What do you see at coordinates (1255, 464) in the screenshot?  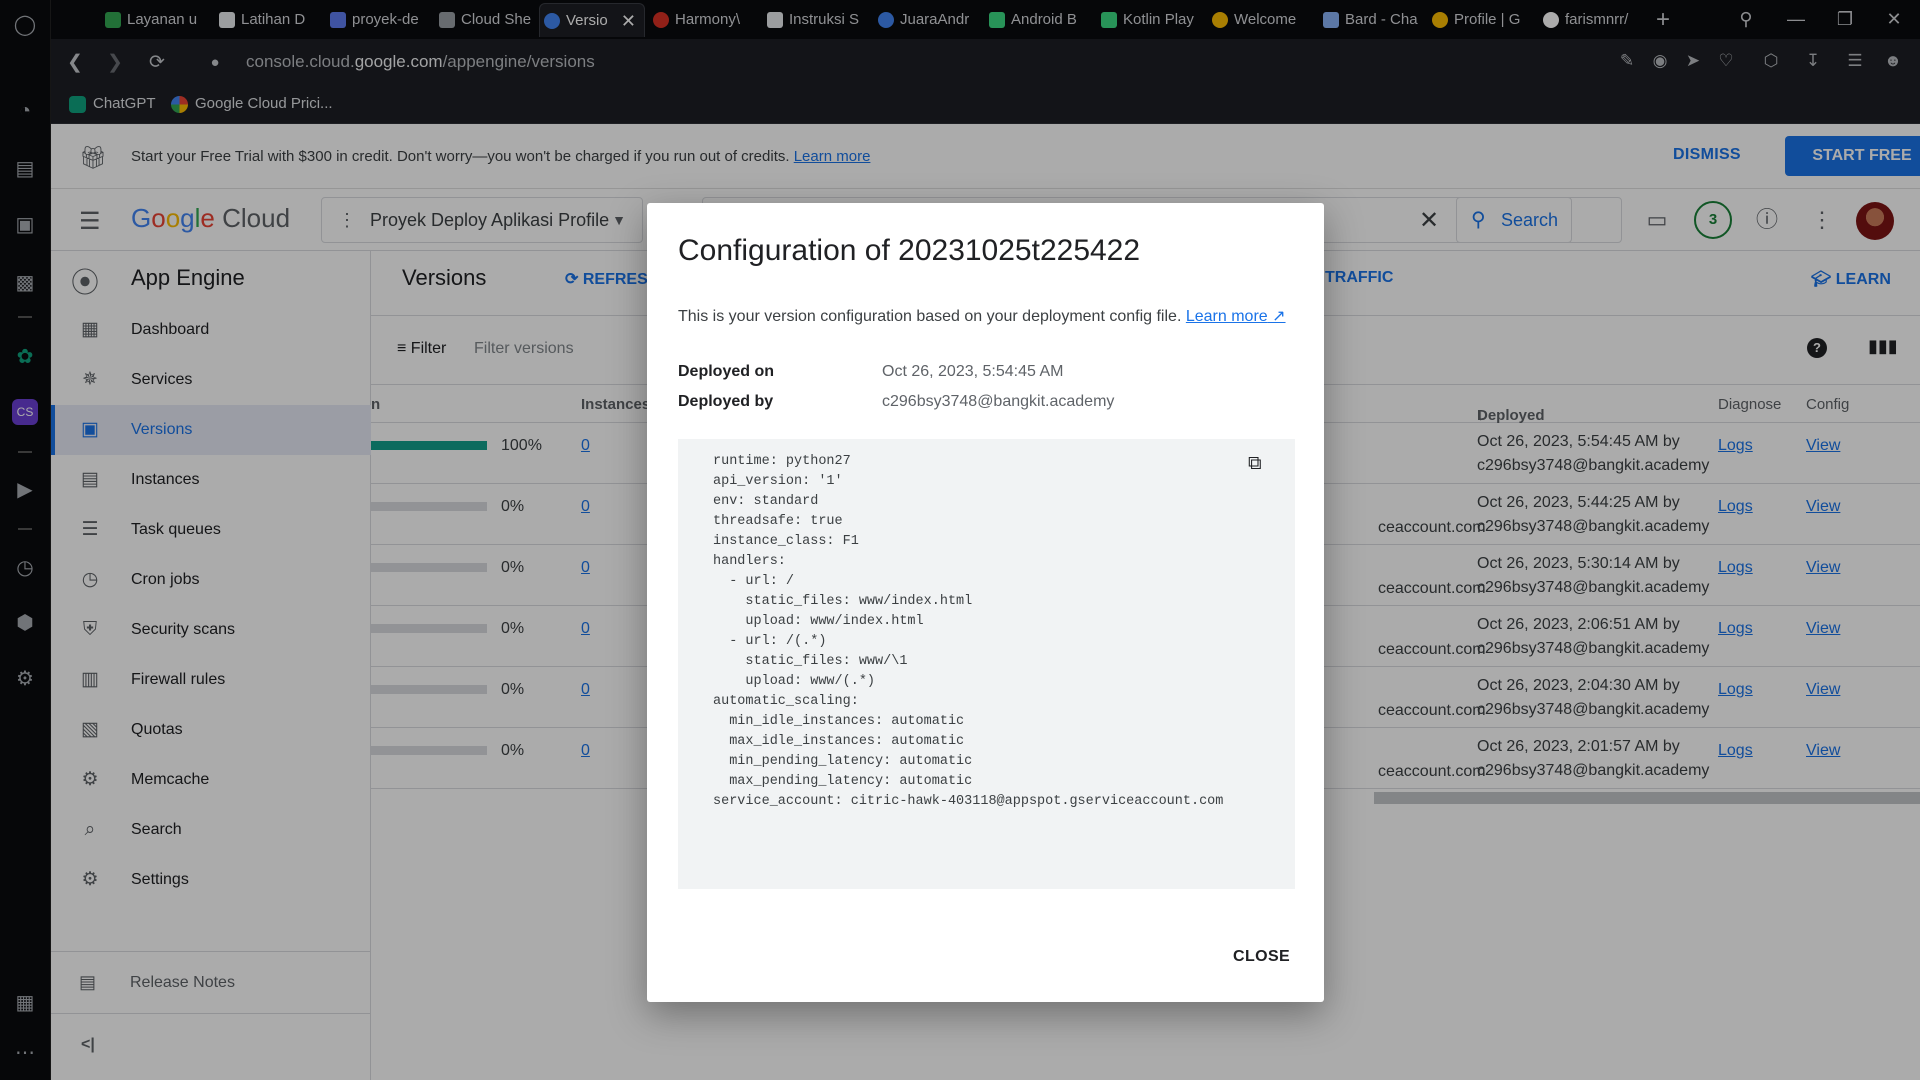 I see `copy-icon: ⧉` at bounding box center [1255, 464].